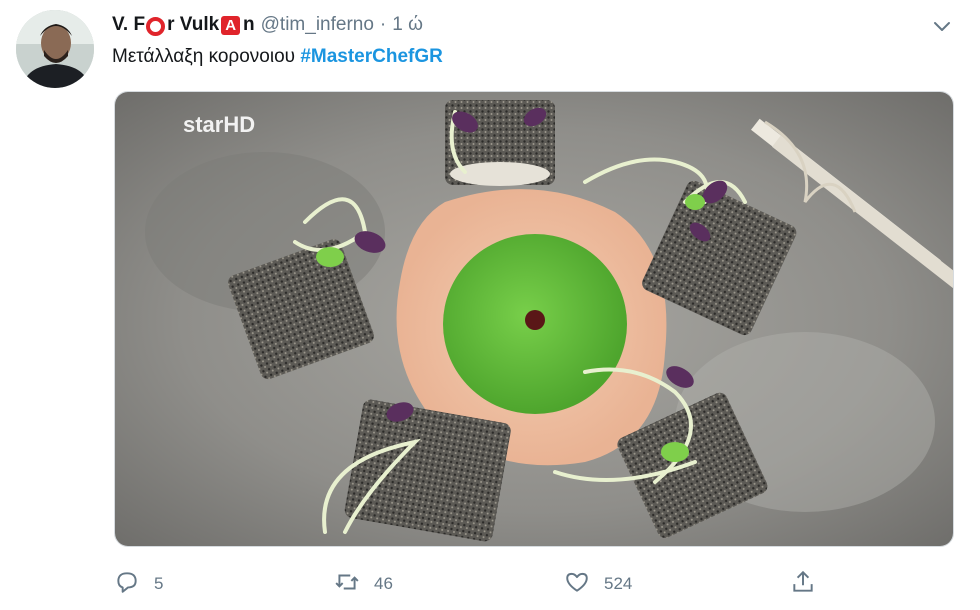  I want to click on like-count: 524, so click(618, 583).